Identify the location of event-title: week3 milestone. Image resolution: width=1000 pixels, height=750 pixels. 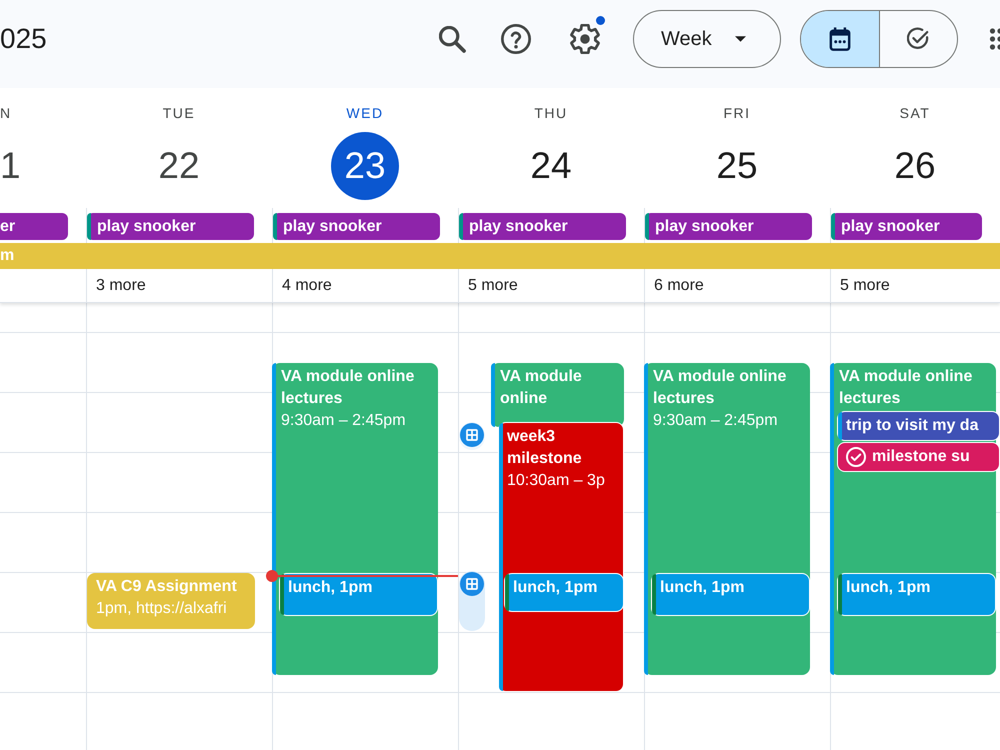
(545, 448).